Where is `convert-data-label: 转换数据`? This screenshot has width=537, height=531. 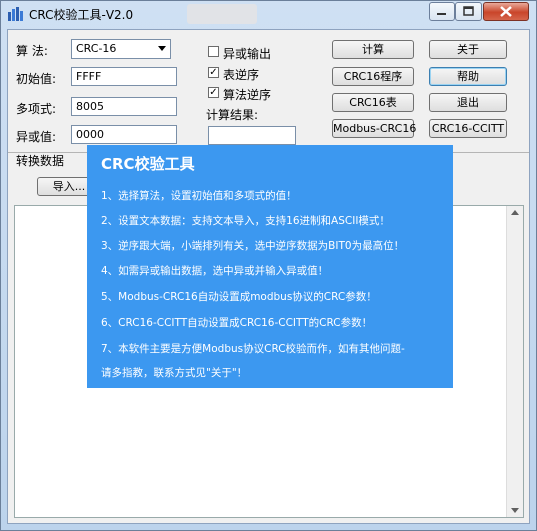
convert-data-label: 转换数据 is located at coordinates (40, 161).